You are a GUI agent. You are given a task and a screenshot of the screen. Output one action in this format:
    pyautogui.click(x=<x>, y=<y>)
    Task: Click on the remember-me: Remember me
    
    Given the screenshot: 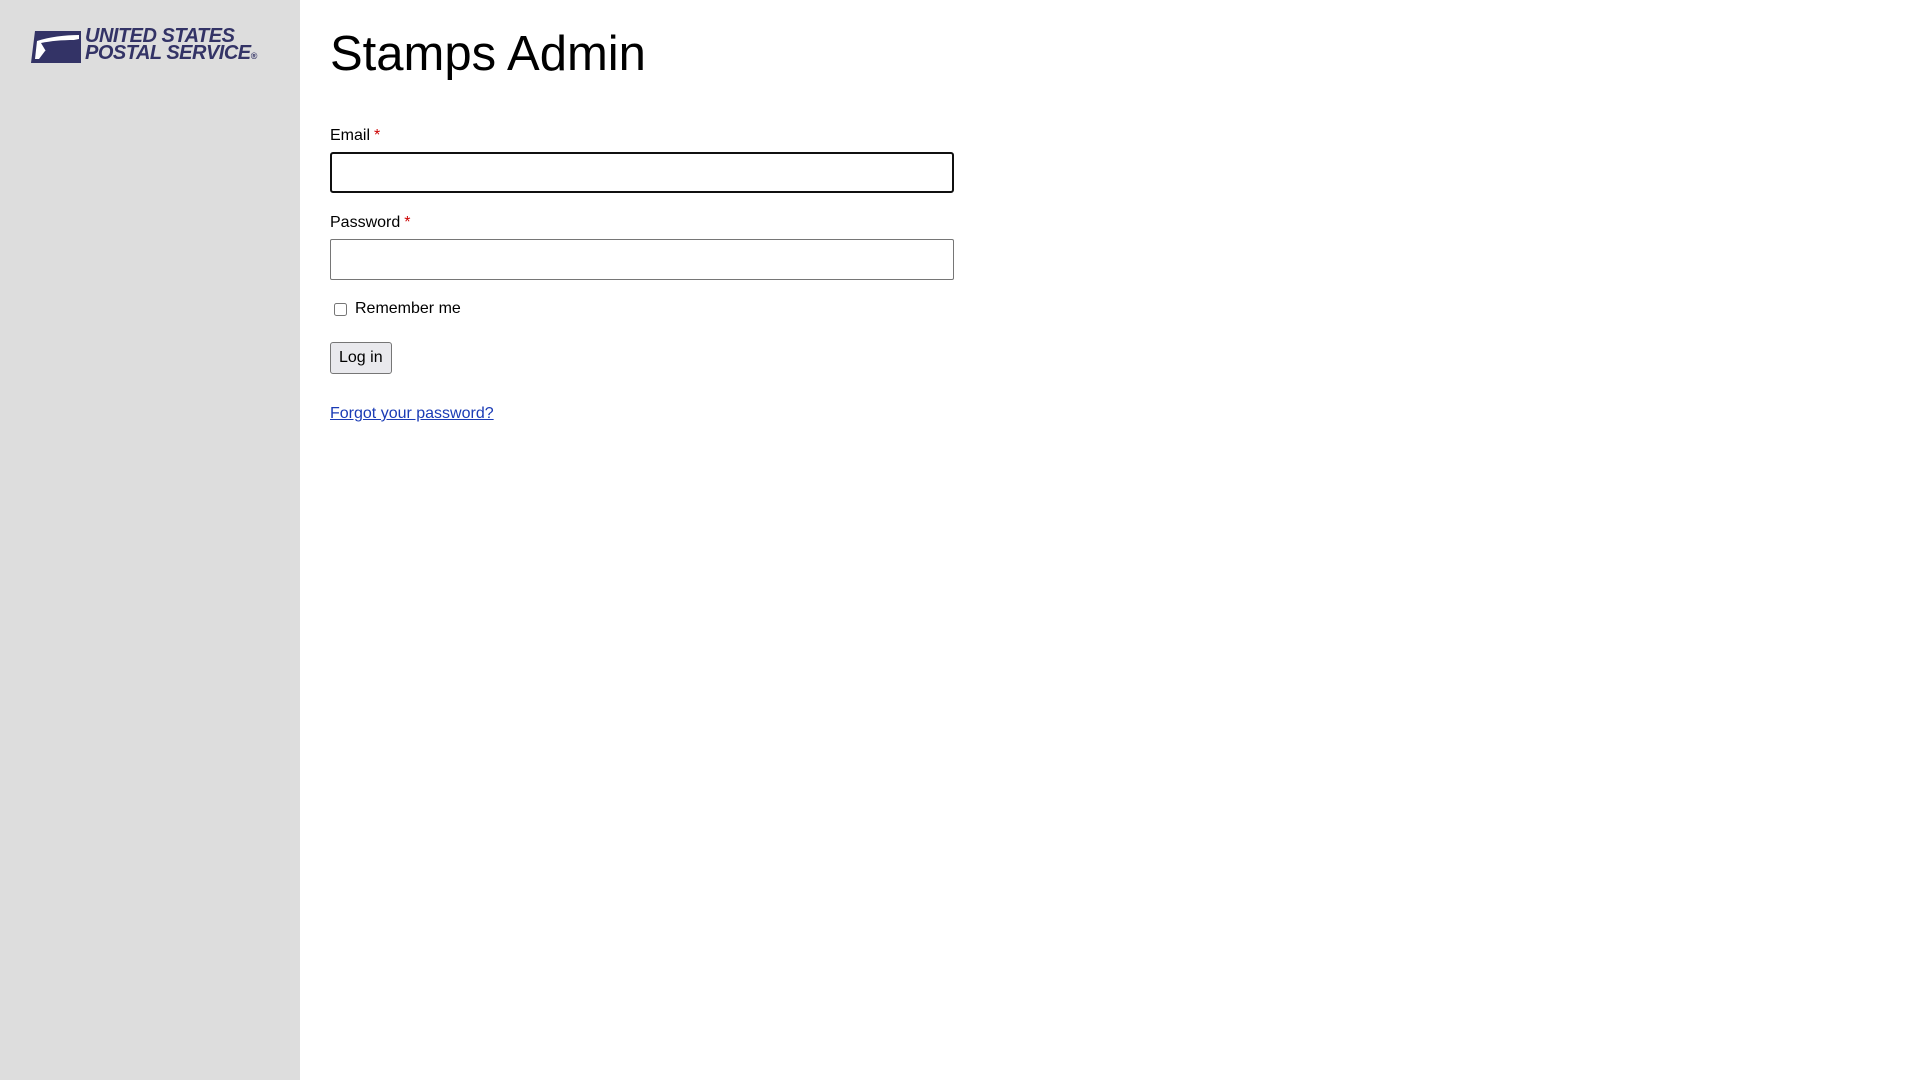 What is the action you would take?
    pyautogui.click(x=395, y=309)
    